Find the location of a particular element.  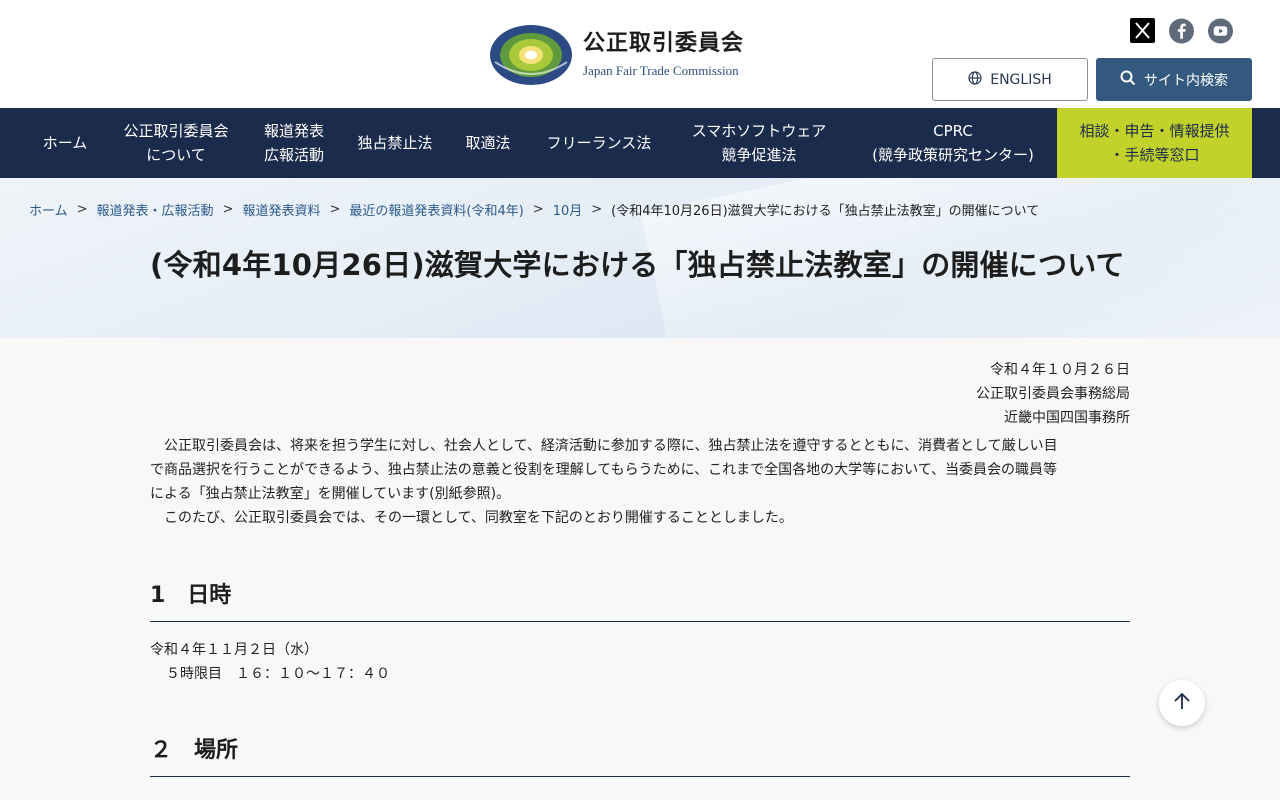

jftc-emblem-icon is located at coordinates (531, 55).